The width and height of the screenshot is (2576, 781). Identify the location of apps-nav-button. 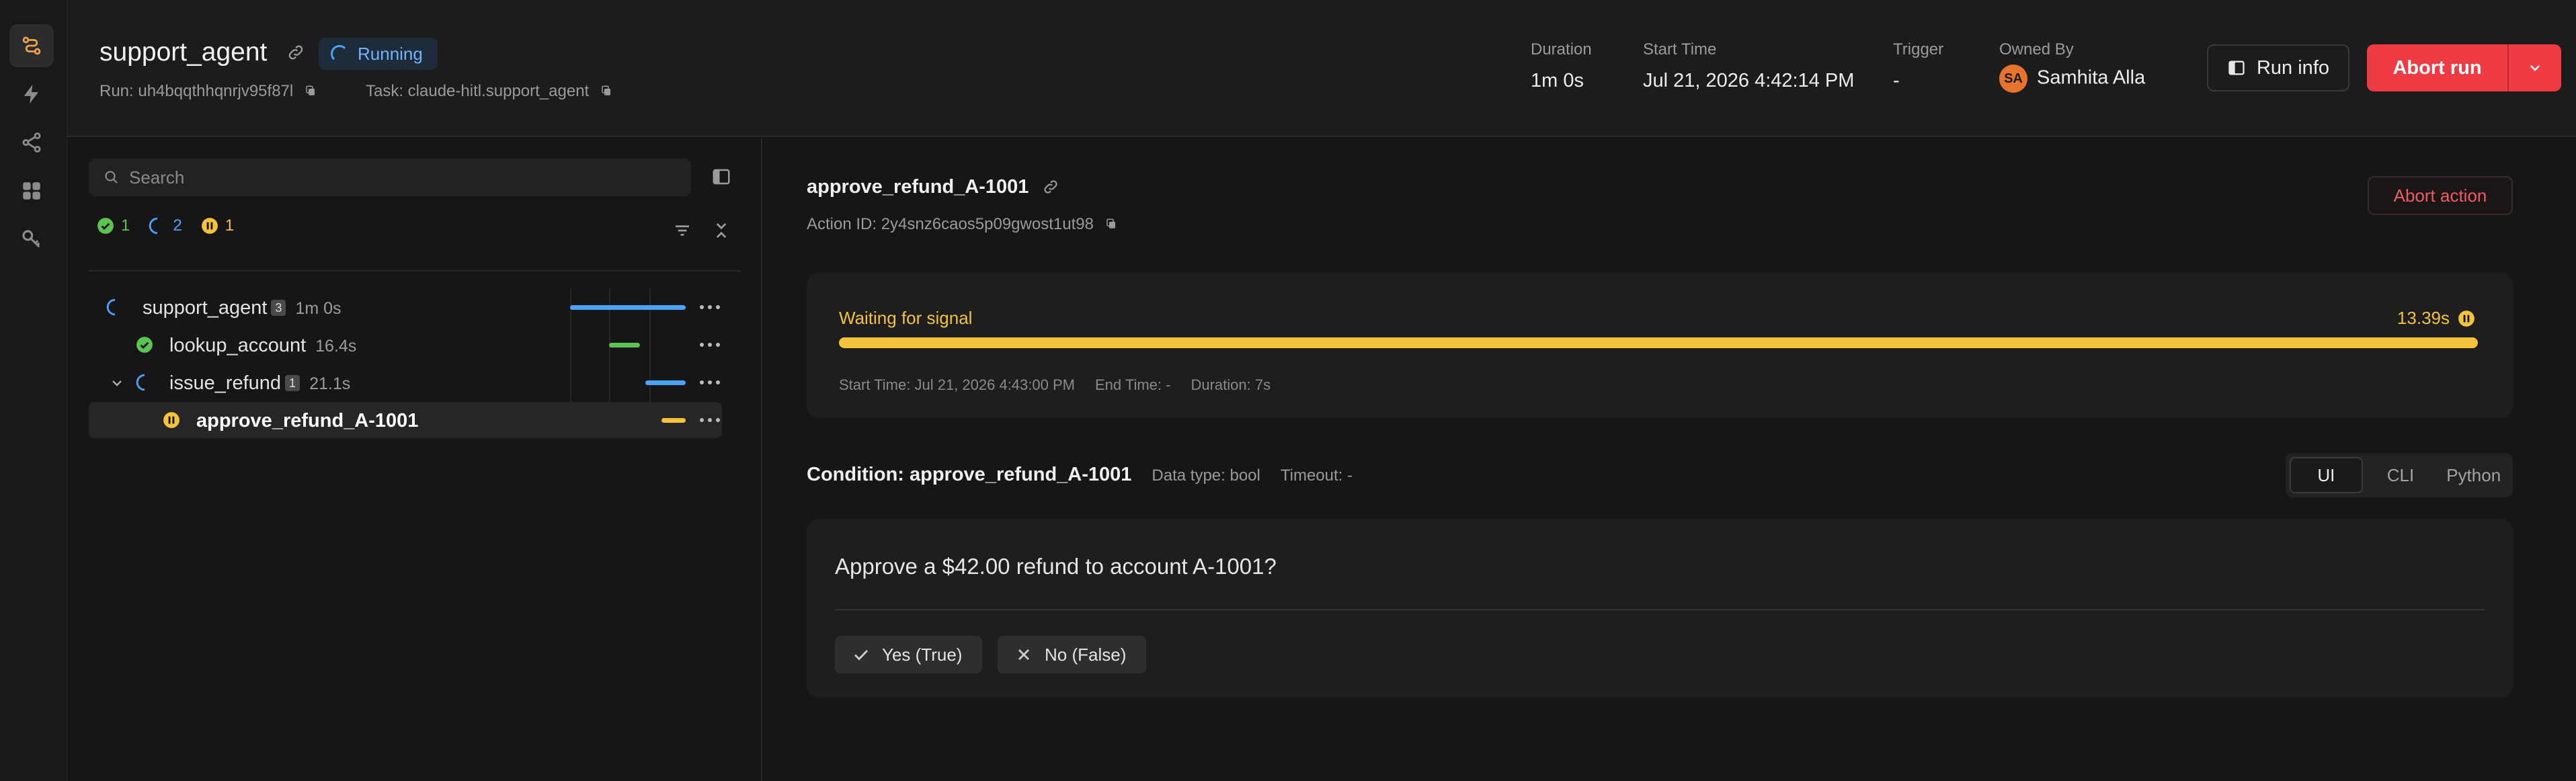
(31, 190).